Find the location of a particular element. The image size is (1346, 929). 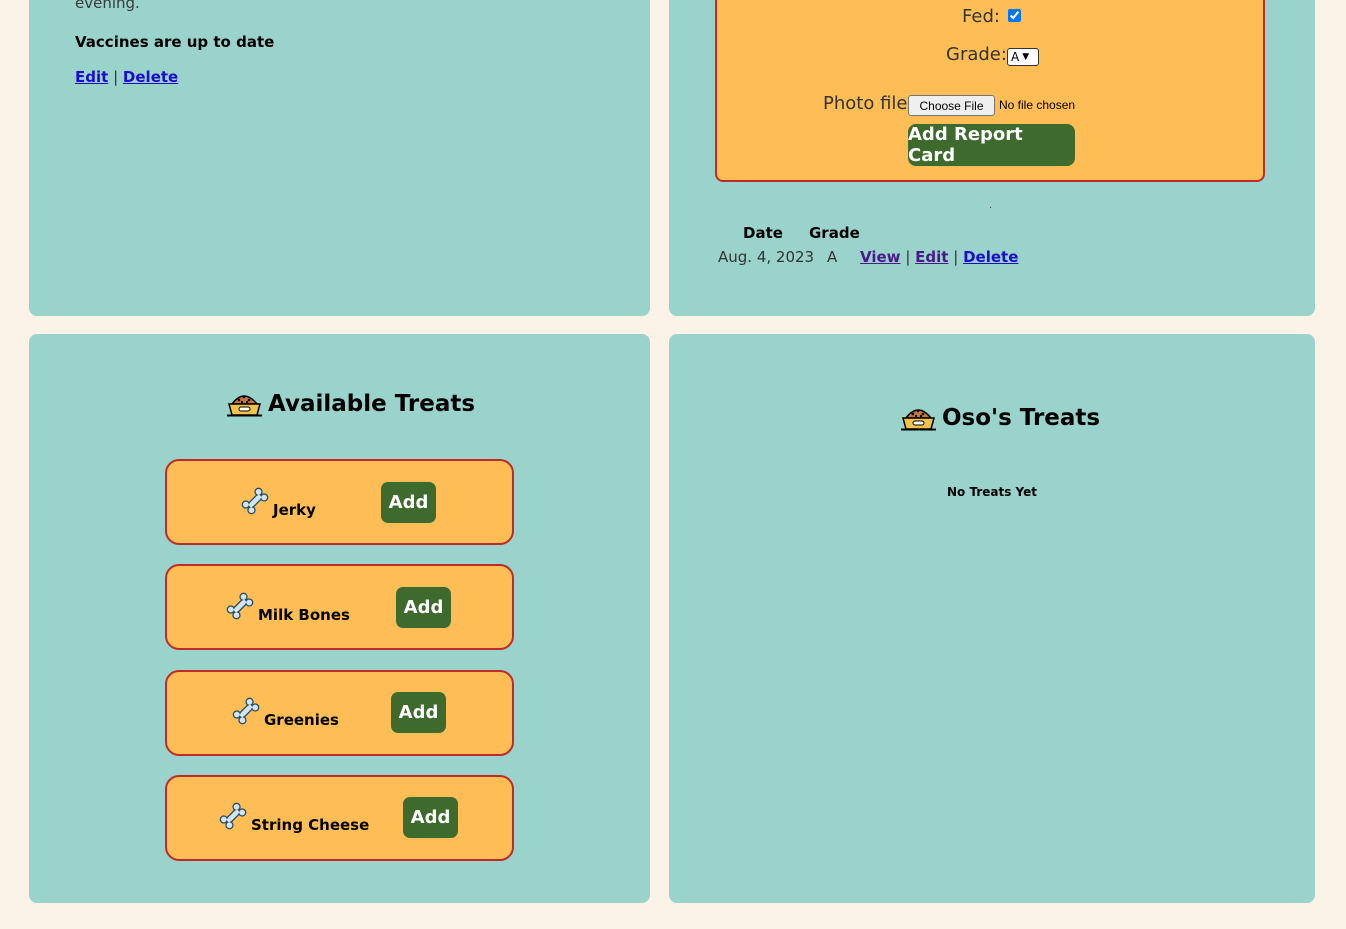

report-date-cell: Aug. 4, 2023 is located at coordinates (766, 257).